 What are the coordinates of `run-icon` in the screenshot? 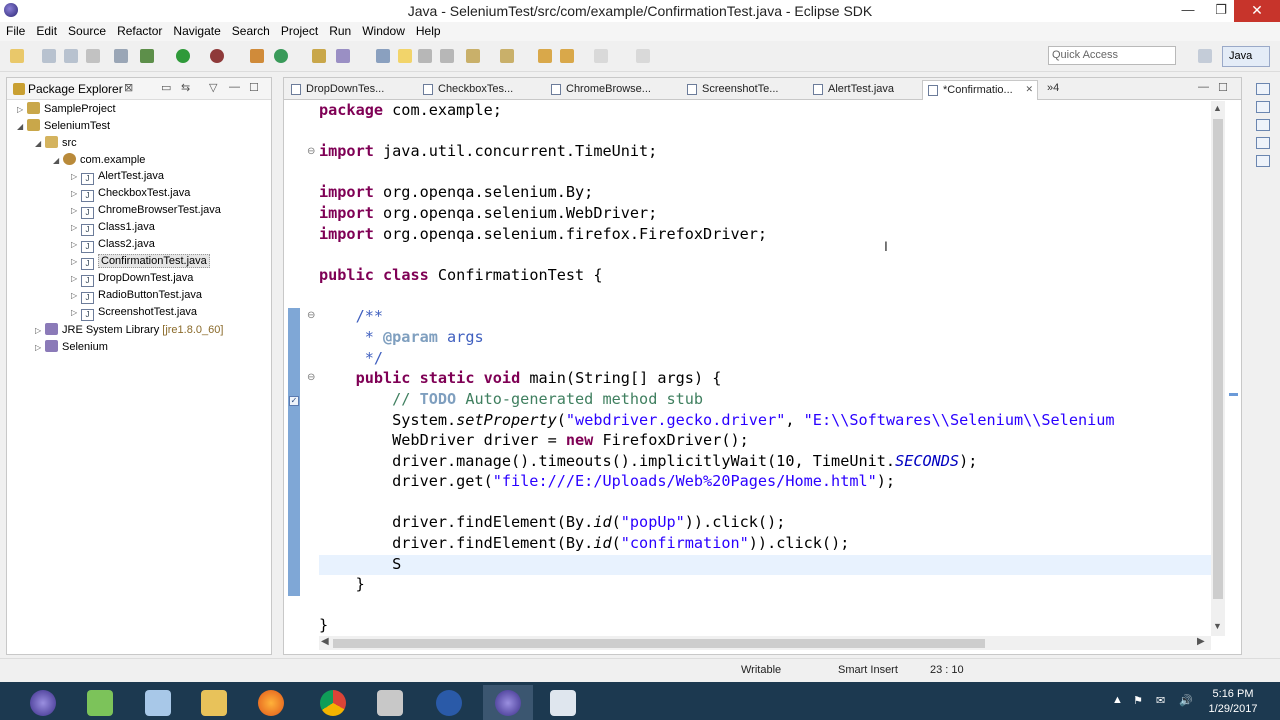 It's located at (183, 56).